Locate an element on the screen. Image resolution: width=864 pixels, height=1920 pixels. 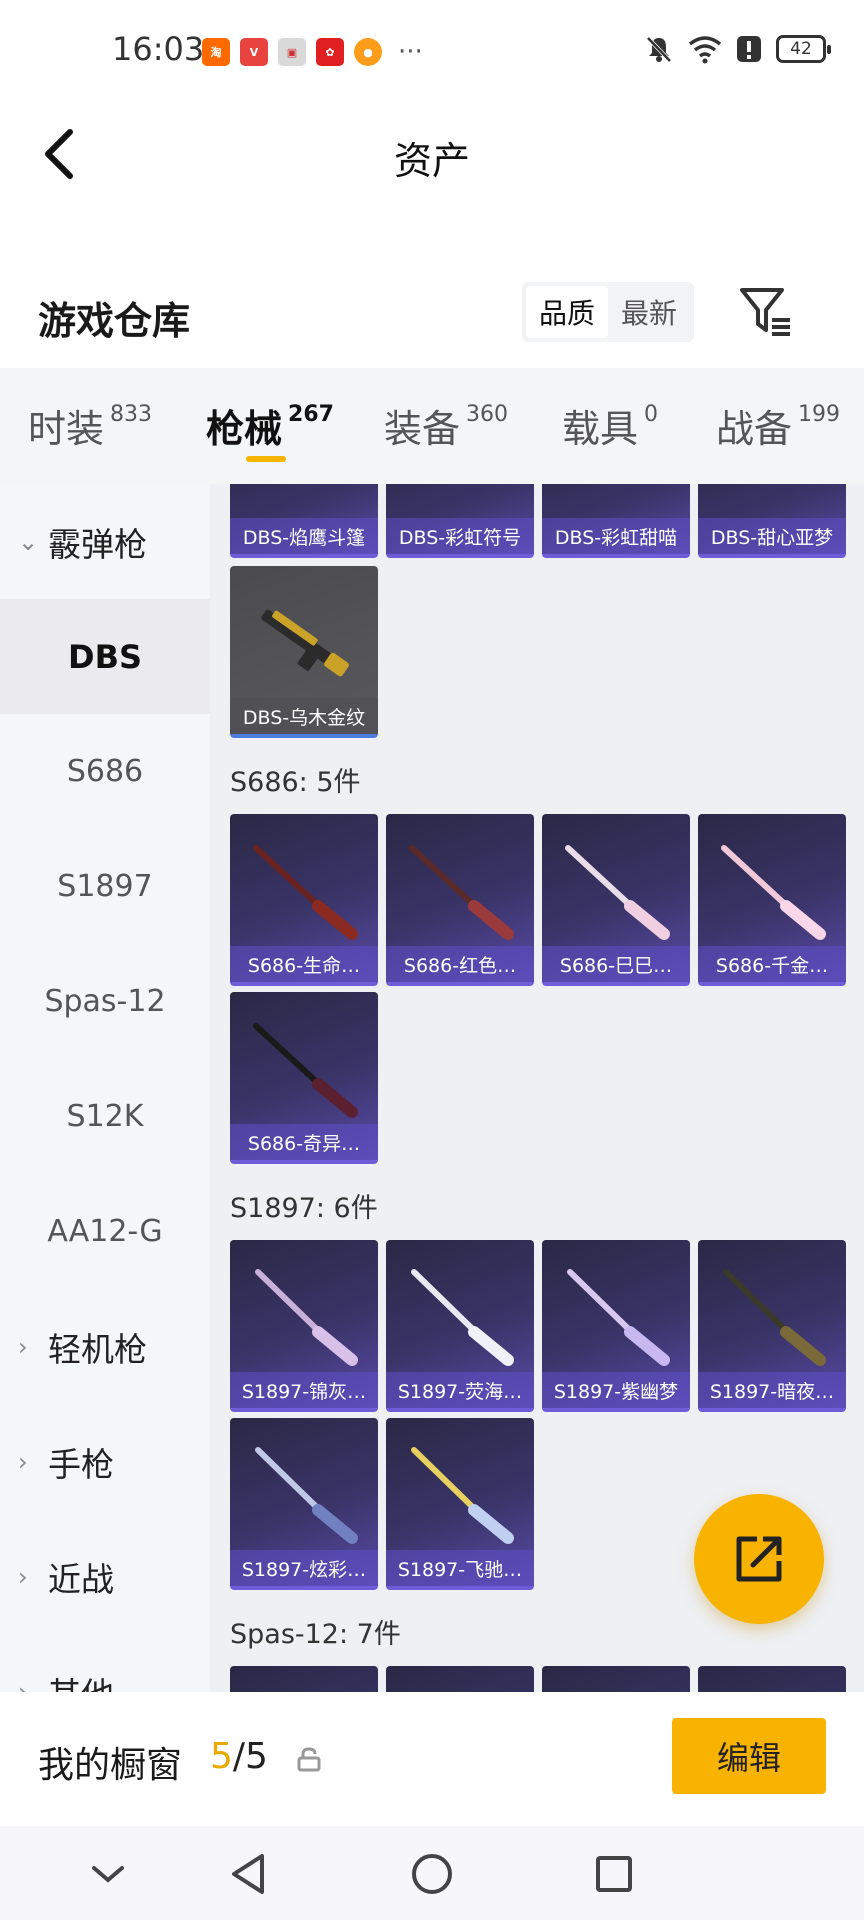
share-icon is located at coordinates (759, 1559).